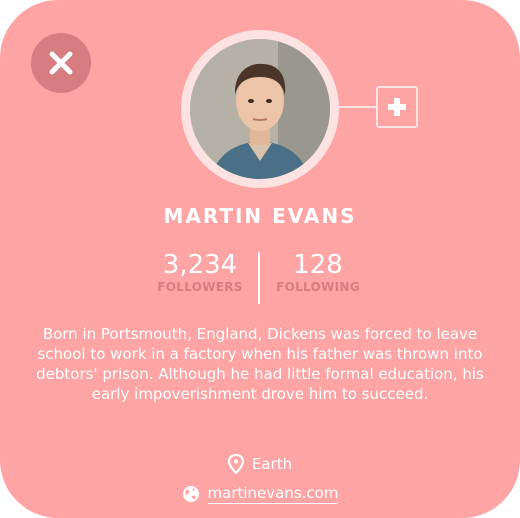 The height and width of the screenshot is (518, 520). I want to click on followers-stat: 3,234 FOLLOWERS, so click(200, 272).